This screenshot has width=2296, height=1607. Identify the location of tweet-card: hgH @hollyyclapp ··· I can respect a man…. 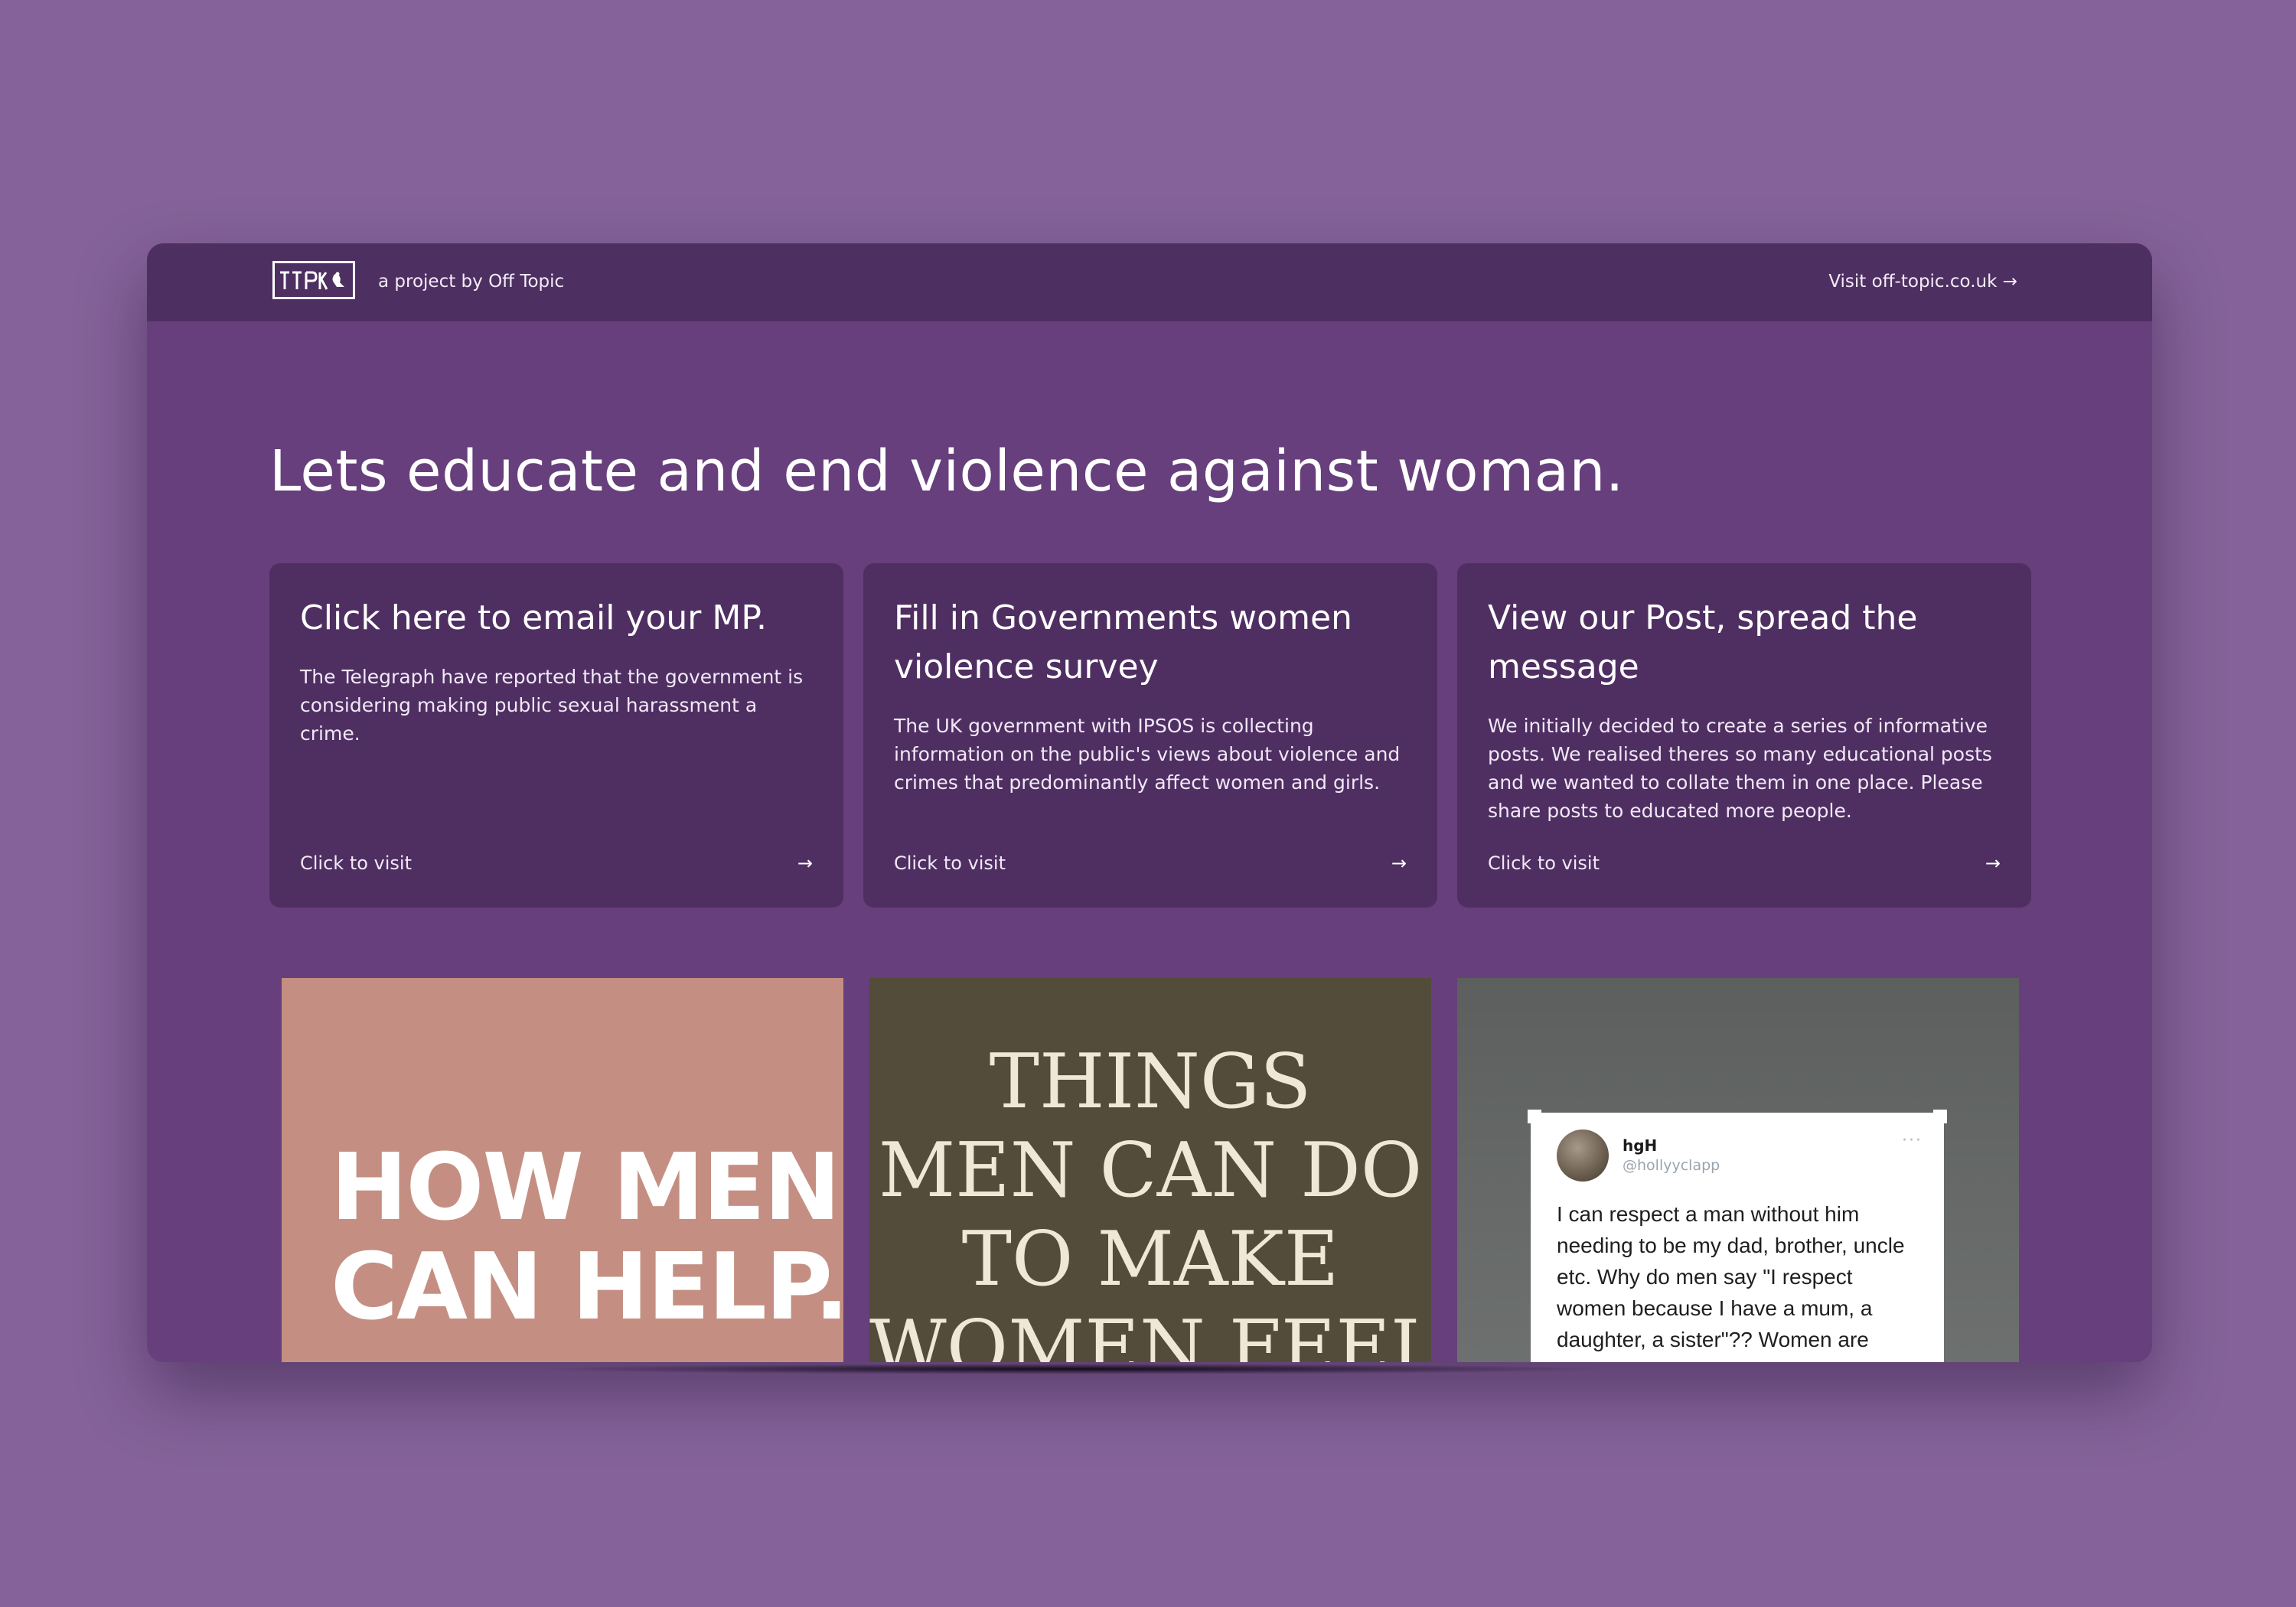
(1737, 1236).